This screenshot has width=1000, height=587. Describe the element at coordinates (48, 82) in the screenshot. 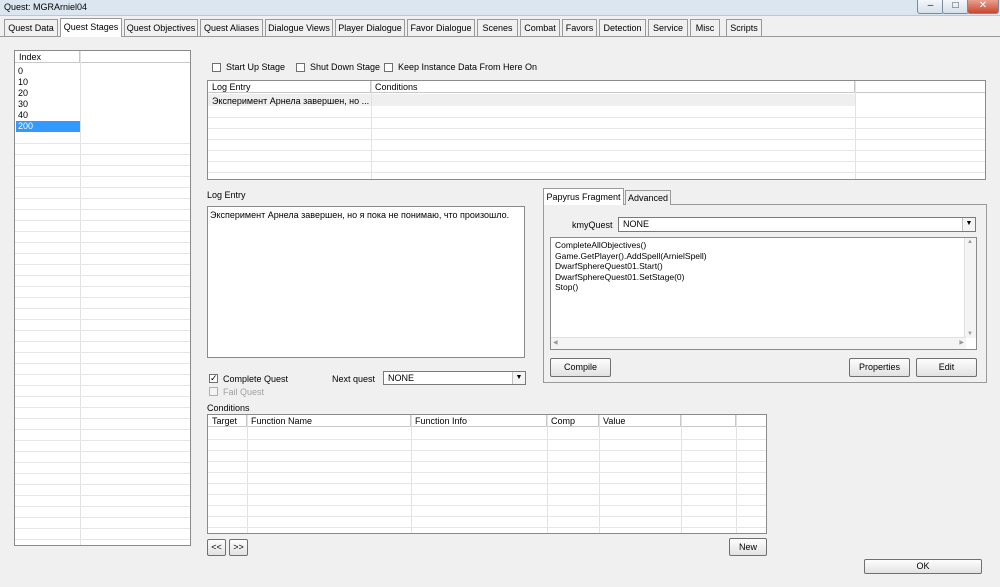

I see `stage-index-item: 10` at that location.